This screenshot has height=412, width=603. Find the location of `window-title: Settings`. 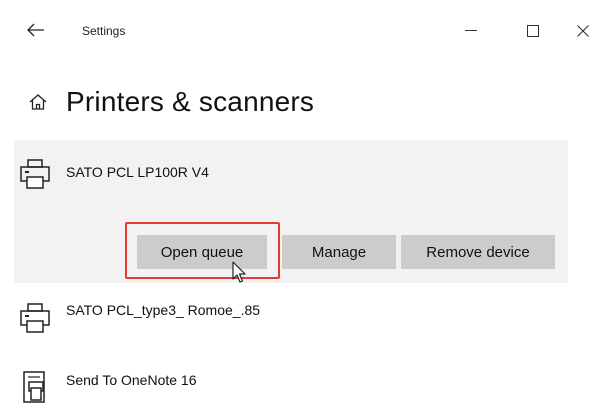

window-title: Settings is located at coordinates (104, 31).